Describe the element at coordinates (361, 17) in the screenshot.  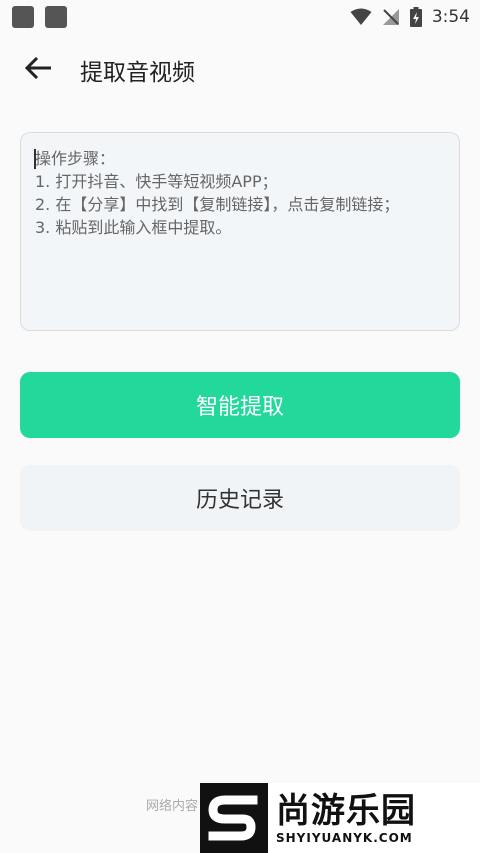
I see `wifi-icon` at that location.